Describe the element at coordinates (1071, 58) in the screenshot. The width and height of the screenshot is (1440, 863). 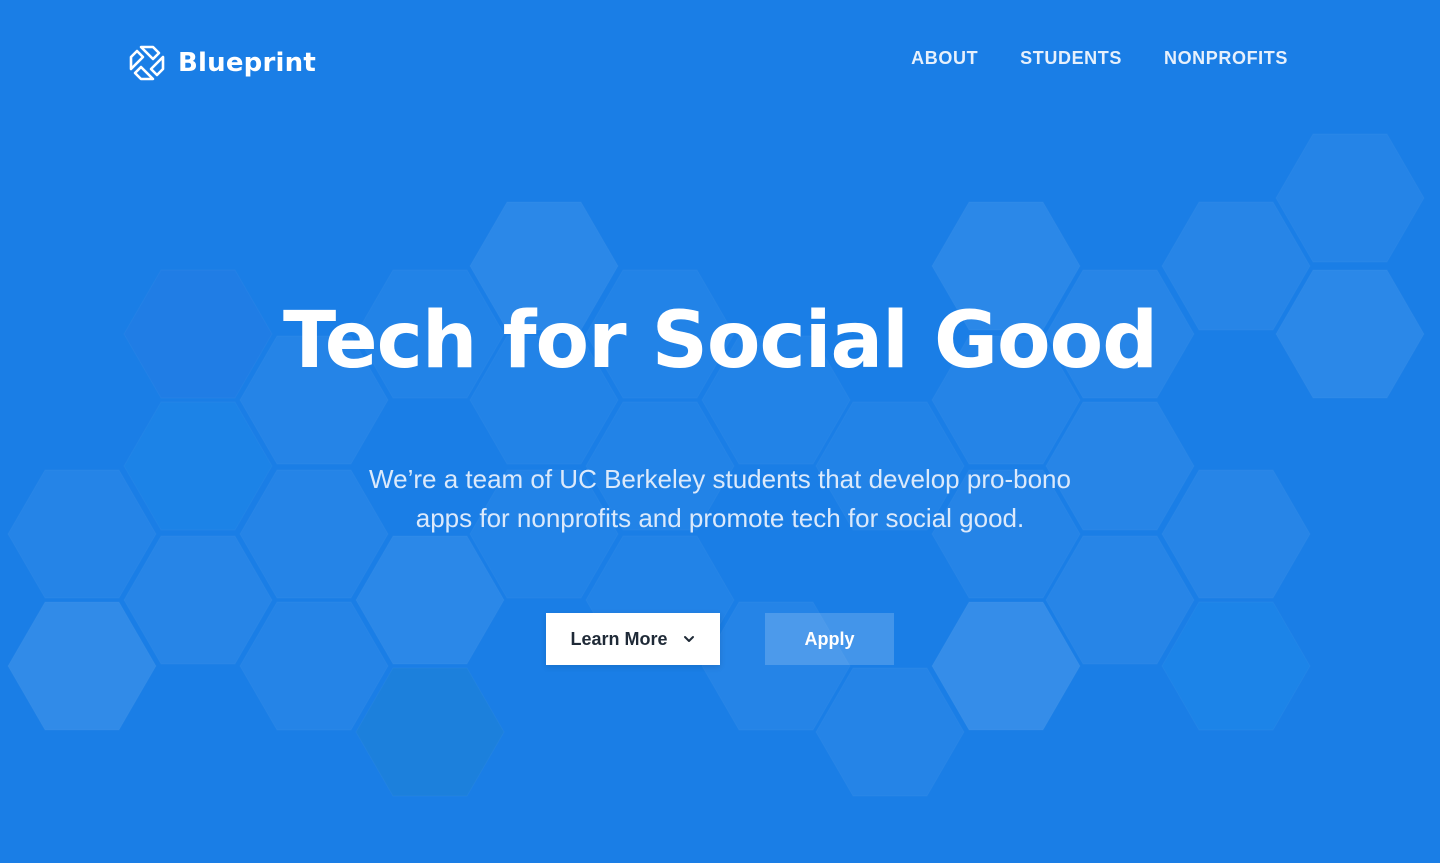
I see `nav-link-students: STUDENTS` at that location.